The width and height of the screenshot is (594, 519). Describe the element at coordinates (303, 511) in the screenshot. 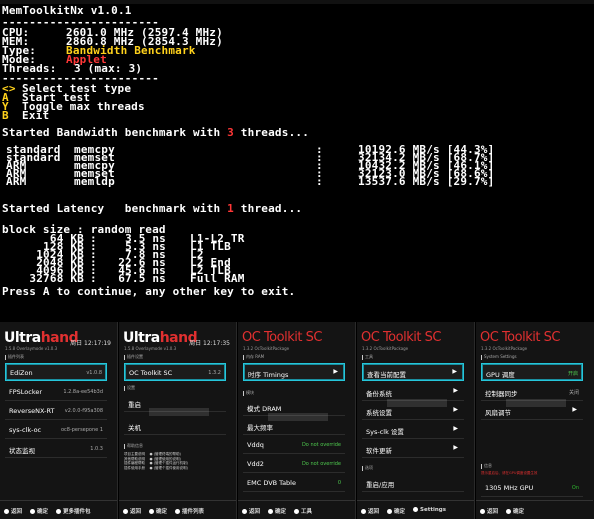

I see `tools-button: 工具` at that location.